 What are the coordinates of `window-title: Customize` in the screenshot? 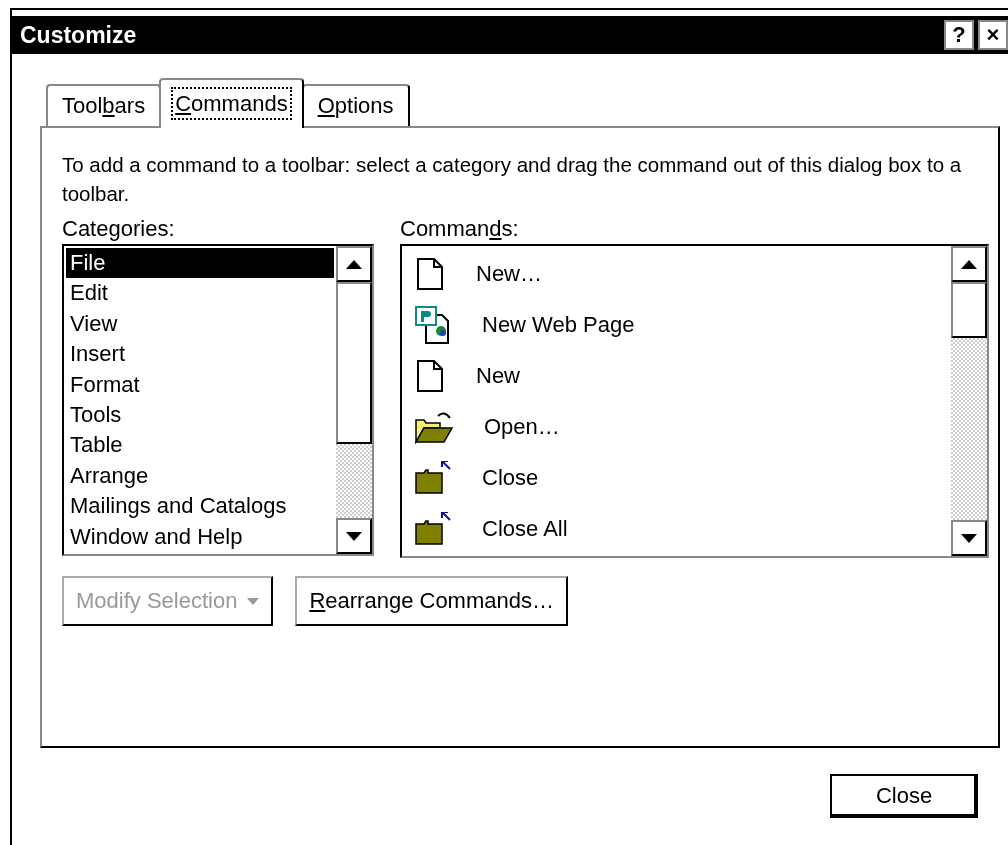 It's located at (78, 35).